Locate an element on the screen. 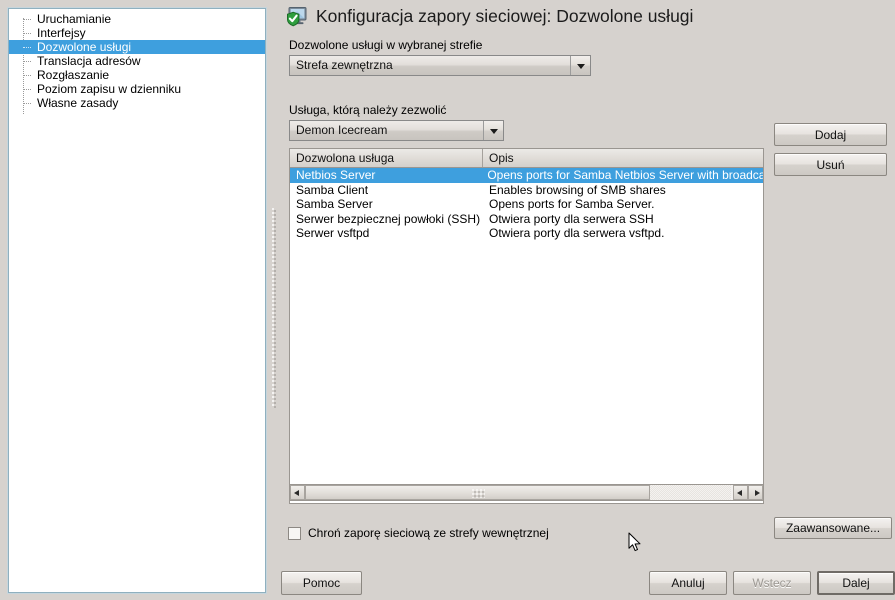 The width and height of the screenshot is (895, 600). sidebar-item-poziom-zapisu: Poziom zapisu w dzienniku is located at coordinates (137, 89).